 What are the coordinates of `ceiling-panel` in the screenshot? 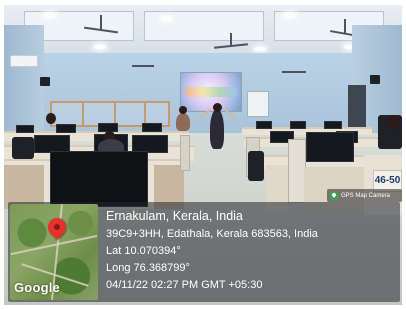 It's located at (204, 26).